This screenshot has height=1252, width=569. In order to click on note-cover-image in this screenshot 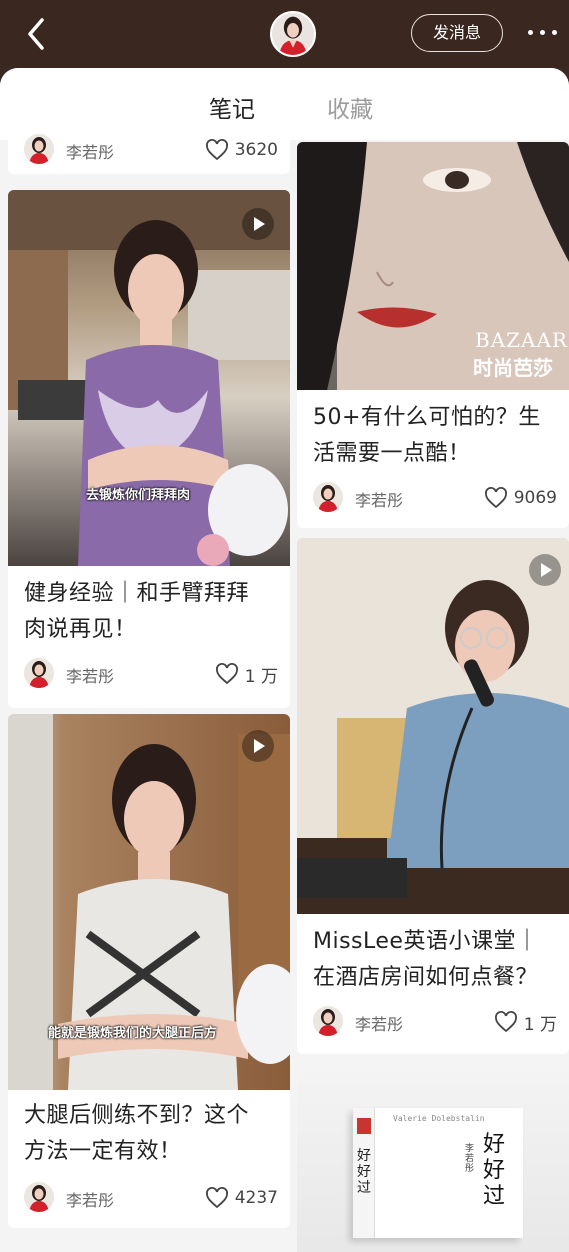, I will do `click(433, 726)`.